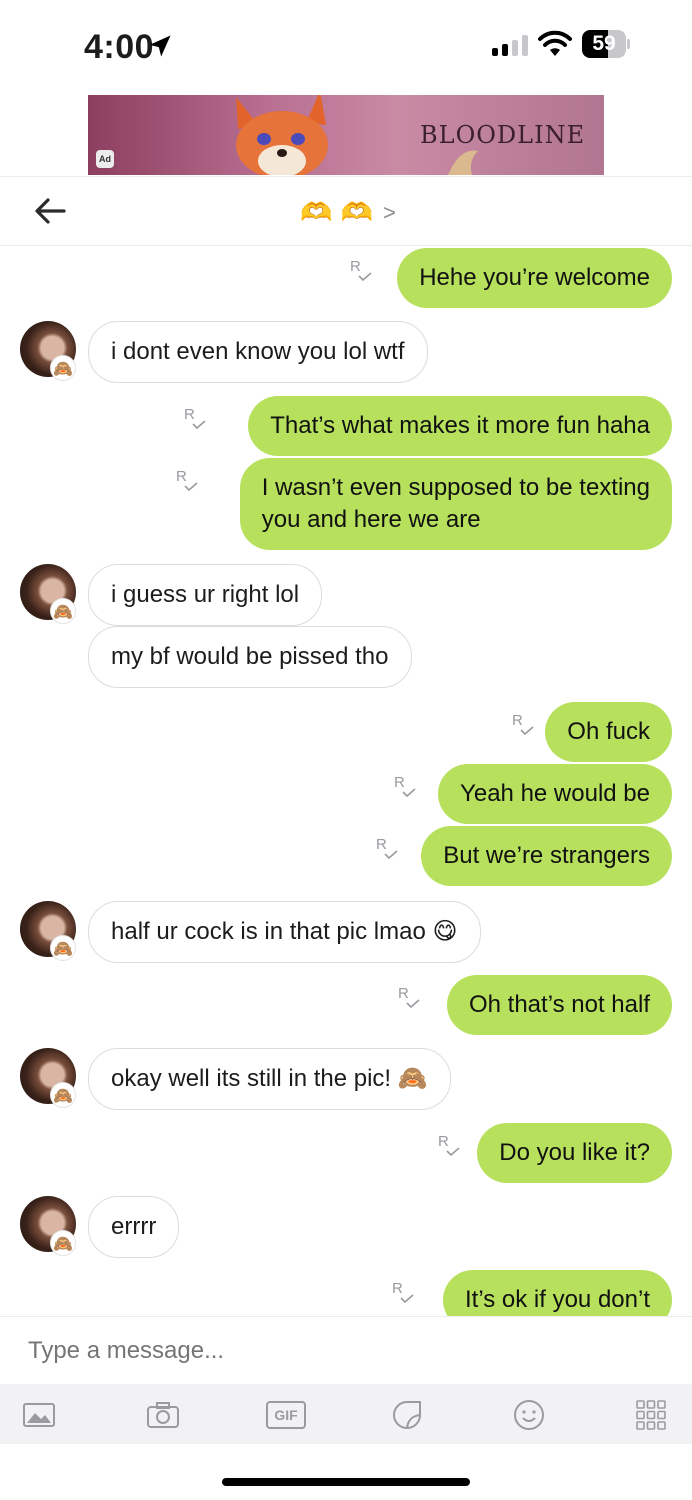 The image size is (692, 1500). Describe the element at coordinates (407, 1415) in the screenshot. I see `sticker-icon` at that location.